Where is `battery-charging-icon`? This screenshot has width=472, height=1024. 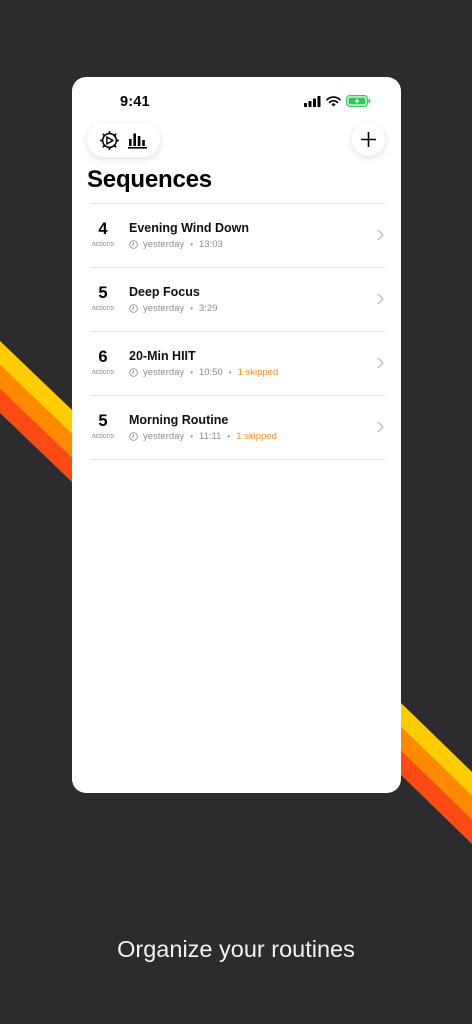
battery-charging-icon is located at coordinates (358, 101).